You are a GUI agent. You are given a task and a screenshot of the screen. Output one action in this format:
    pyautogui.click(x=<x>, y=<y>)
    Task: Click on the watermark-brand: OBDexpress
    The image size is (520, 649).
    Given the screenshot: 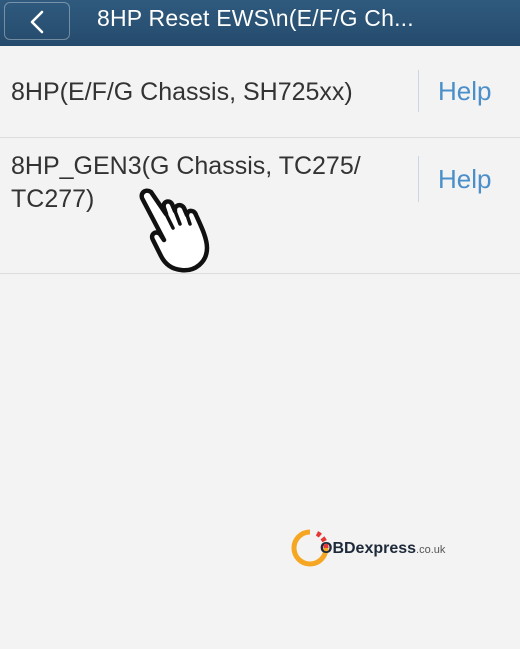 What is the action you would take?
    pyautogui.click(x=368, y=548)
    